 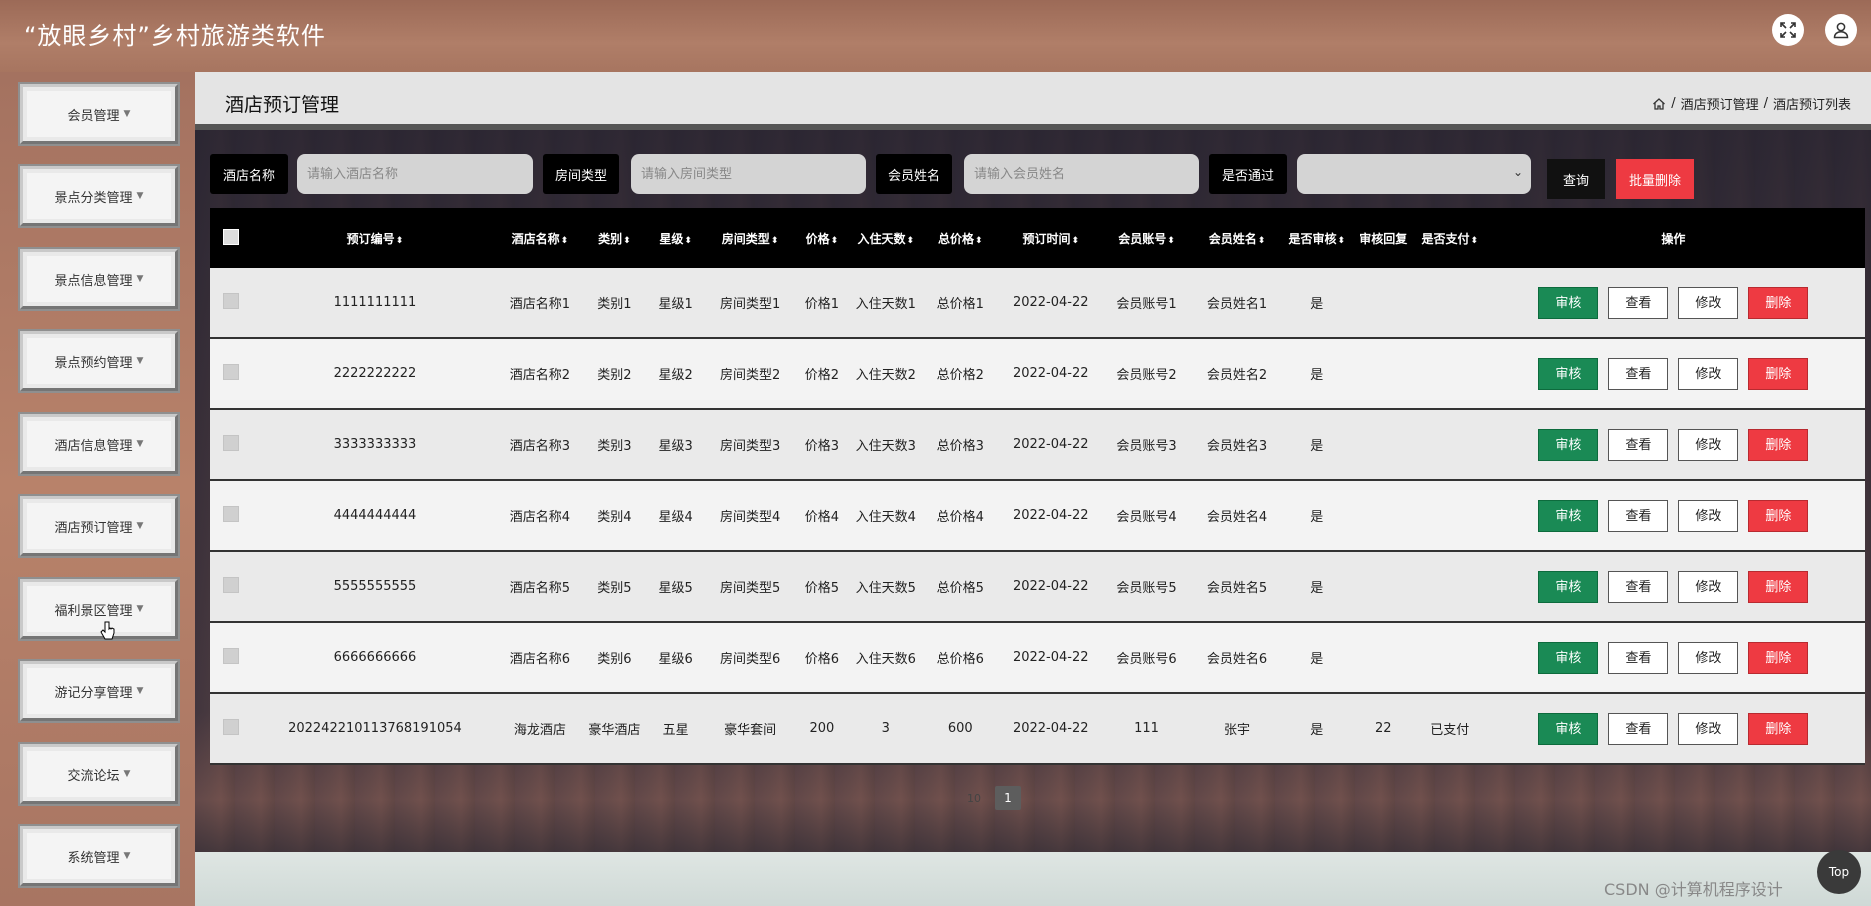 What do you see at coordinates (140, 196) in the screenshot?
I see `caret-down-icon: ▼` at bounding box center [140, 196].